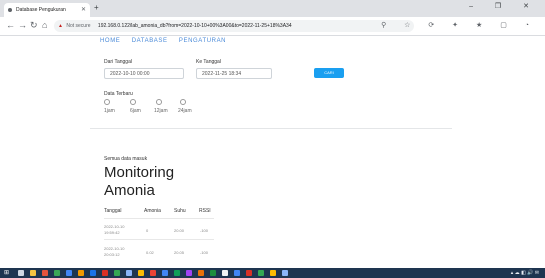  What do you see at coordinates (83, 10) in the screenshot?
I see `close-tab-icon: ✕` at bounding box center [83, 10].